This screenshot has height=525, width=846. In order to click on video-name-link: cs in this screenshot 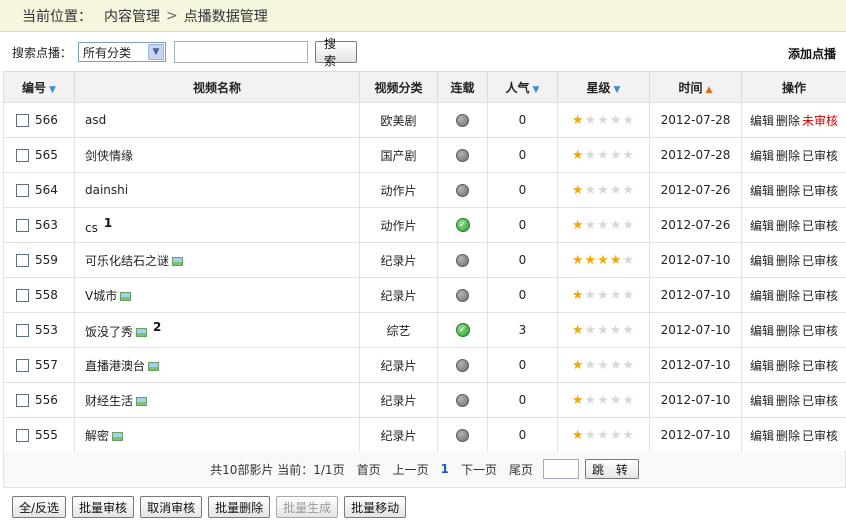, I will do `click(91, 228)`.